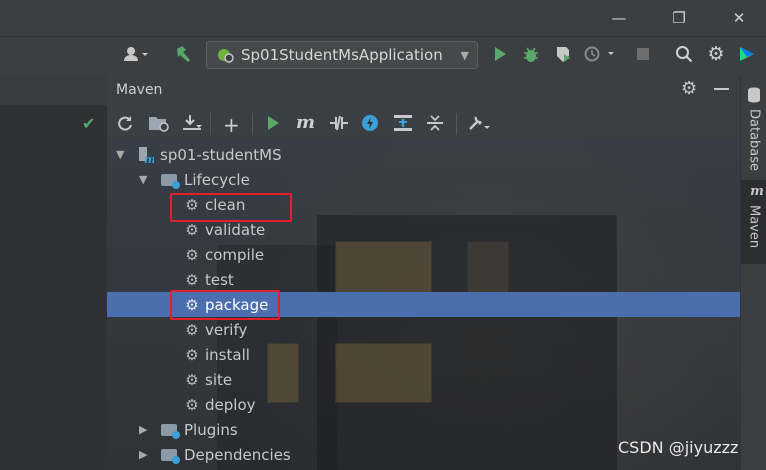 This screenshot has width=766, height=470. I want to click on plugins-folder-icon, so click(170, 431).